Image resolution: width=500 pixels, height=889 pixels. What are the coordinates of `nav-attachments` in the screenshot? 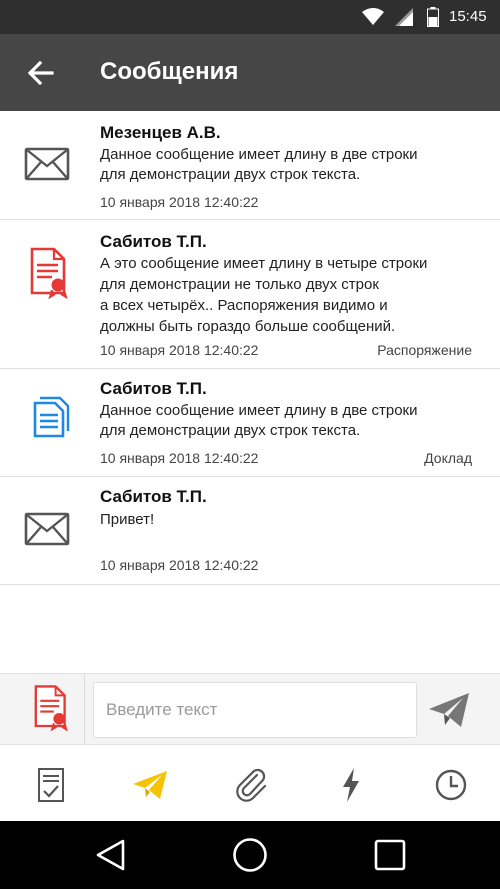 It's located at (252, 785).